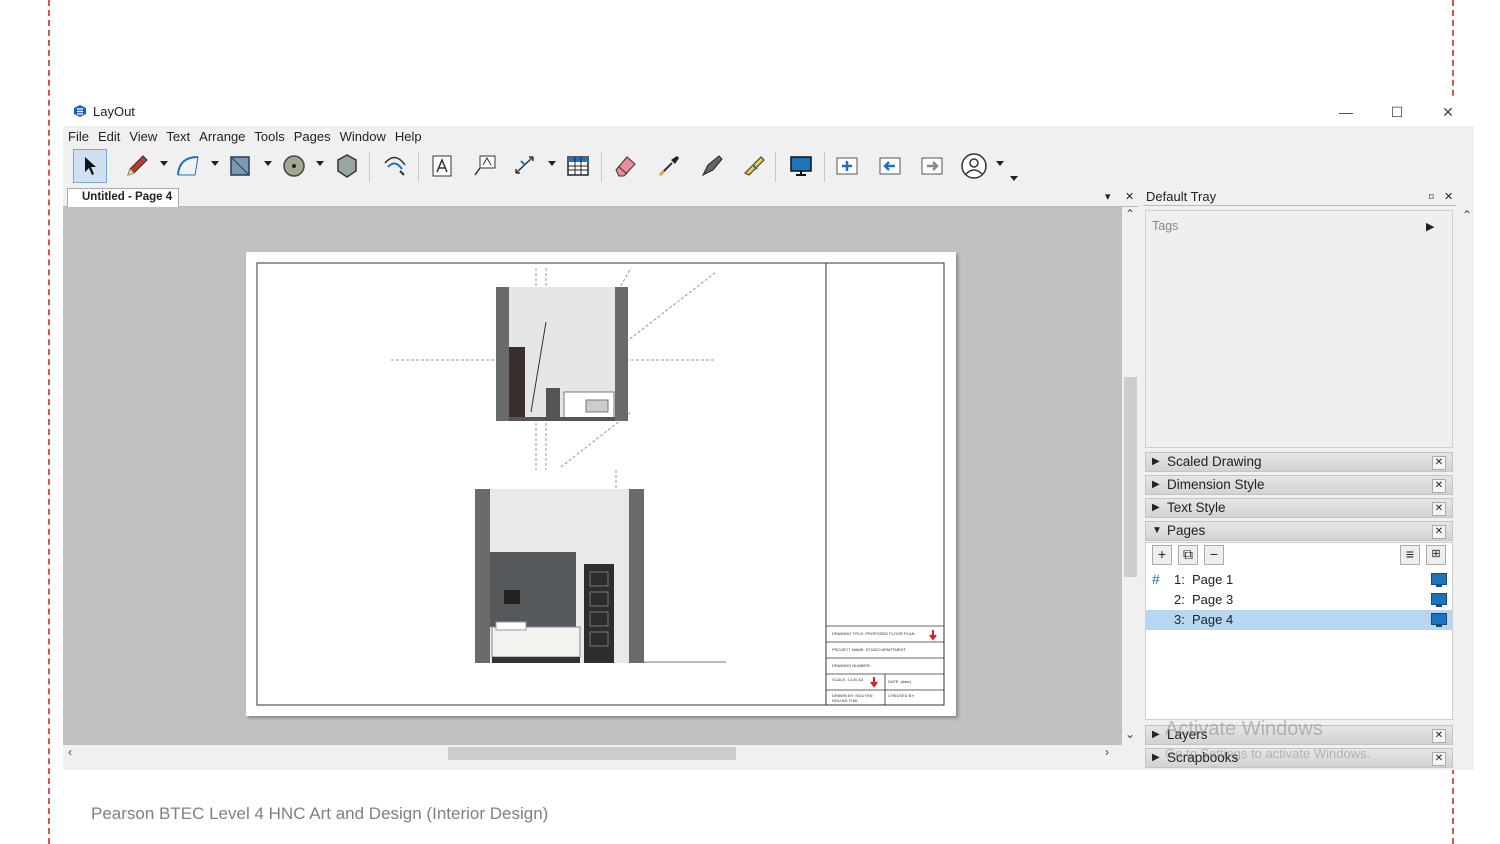  What do you see at coordinates (268, 163) in the screenshot?
I see `rectangle-dropdown-icon` at bounding box center [268, 163].